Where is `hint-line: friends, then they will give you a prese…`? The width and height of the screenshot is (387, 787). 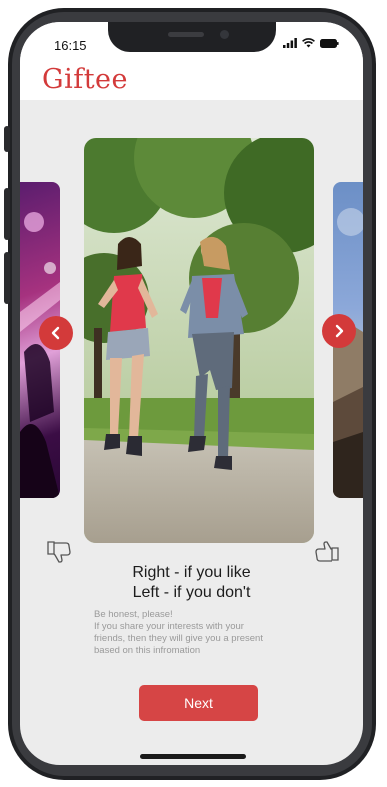
hint-line: friends, then they will give you a prese… is located at coordinates (178, 638).